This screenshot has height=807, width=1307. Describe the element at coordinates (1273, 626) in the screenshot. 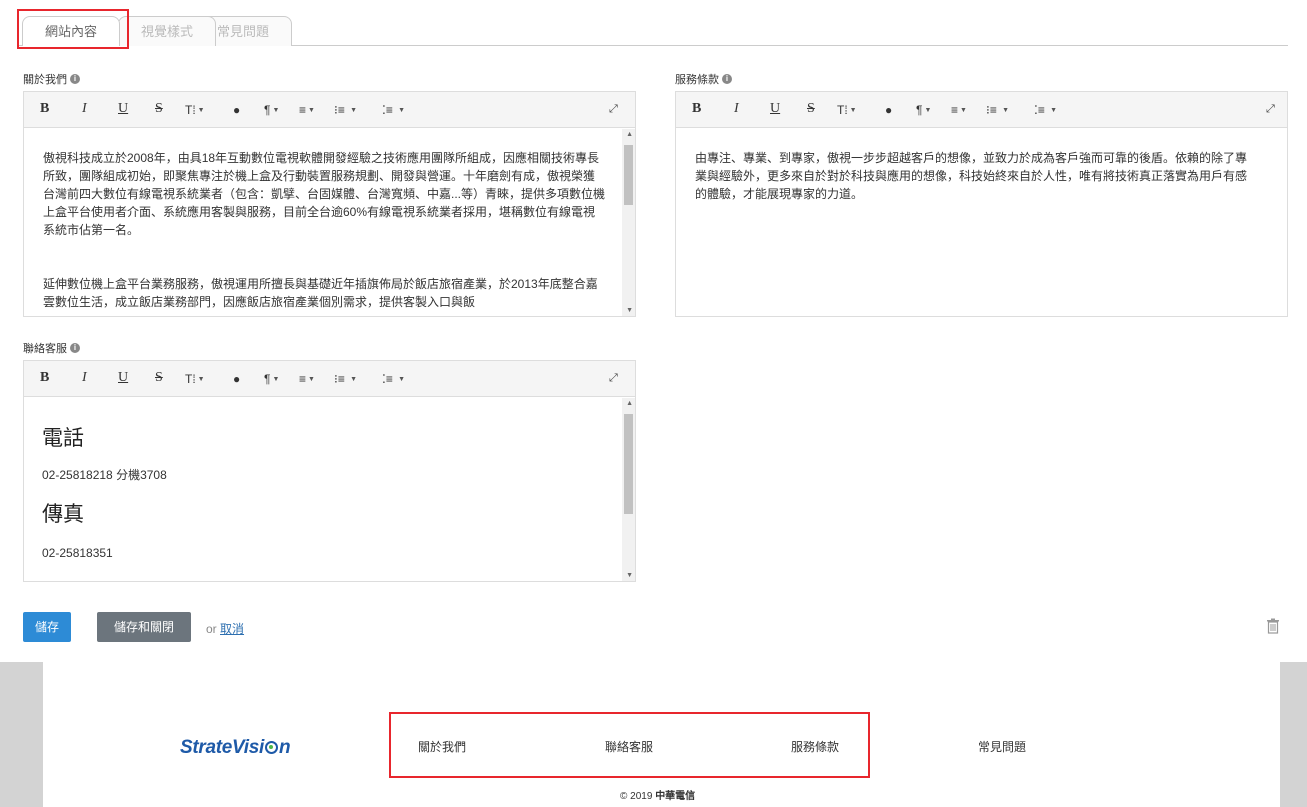

I see `trash-icon` at that location.